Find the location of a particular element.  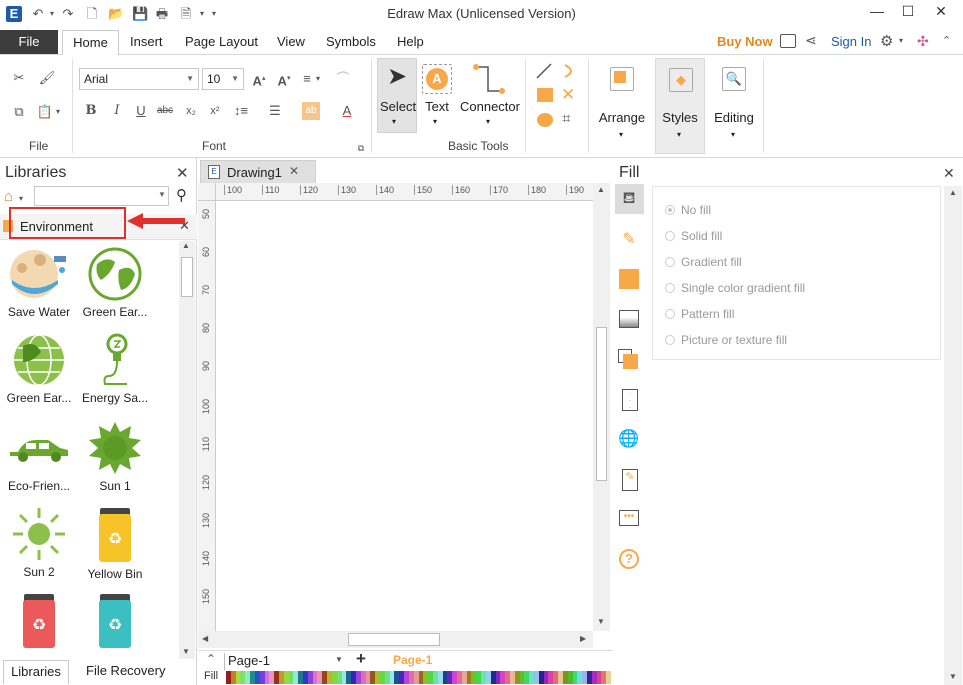

styles-button: ◆ is located at coordinates (680, 106).